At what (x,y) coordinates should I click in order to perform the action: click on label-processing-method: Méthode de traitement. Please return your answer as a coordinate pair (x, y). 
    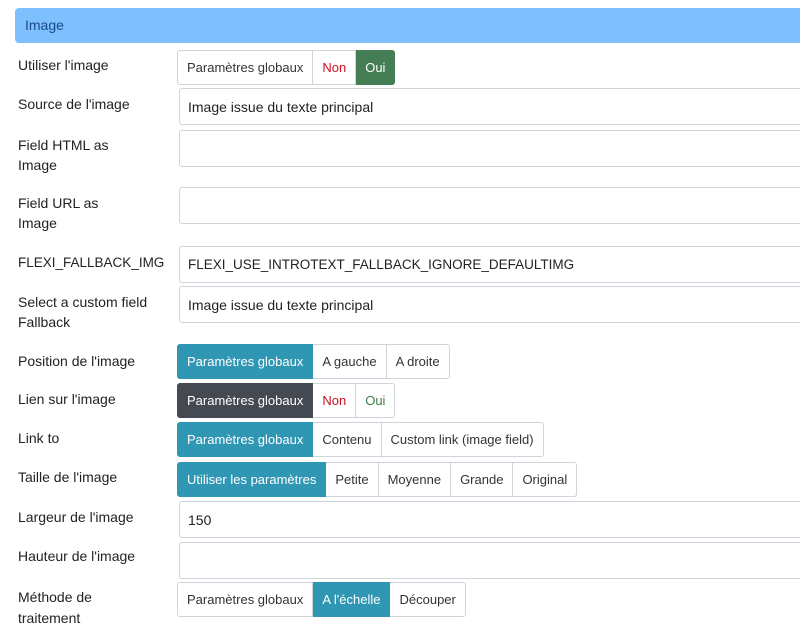
    Looking at the image, I should click on (55, 607).